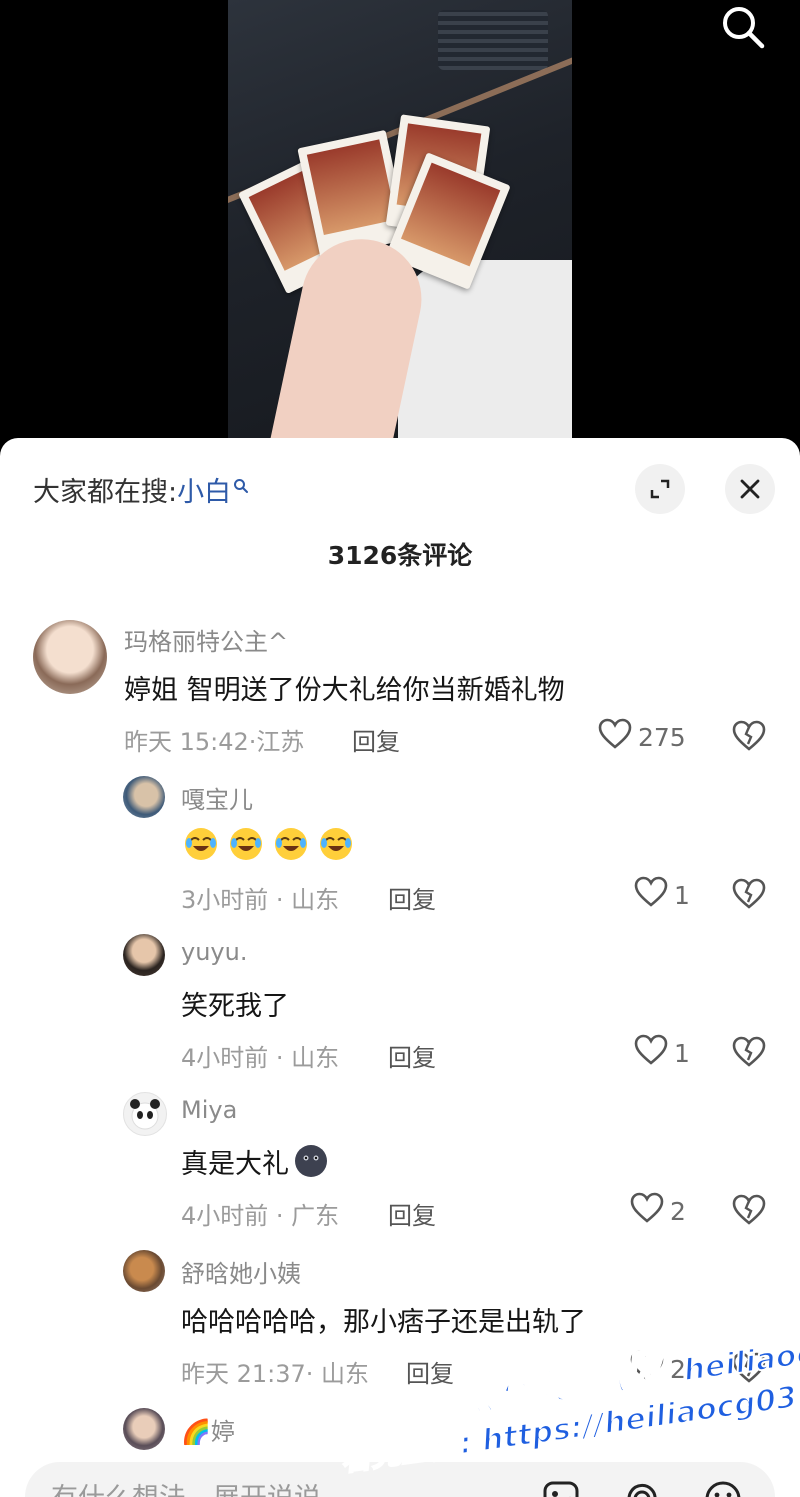 The width and height of the screenshot is (800, 1497). Describe the element at coordinates (206, 639) in the screenshot. I see `comment-author: 玛格丽特公主^` at that location.